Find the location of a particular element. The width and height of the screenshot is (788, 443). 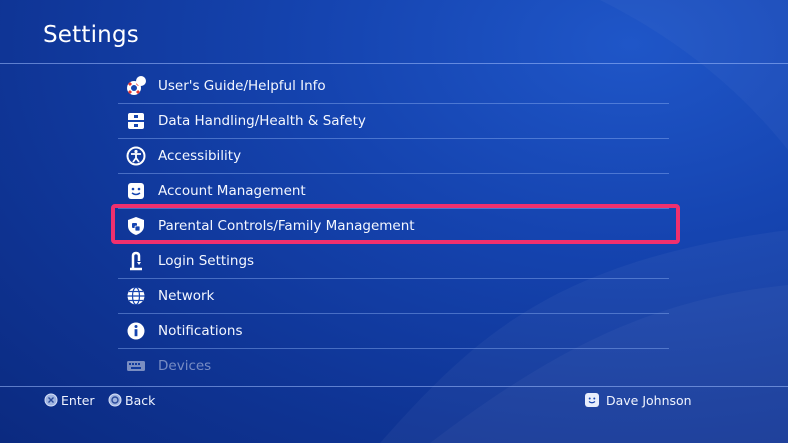

menu-item-label: Parental Controls/Family Management is located at coordinates (286, 226).